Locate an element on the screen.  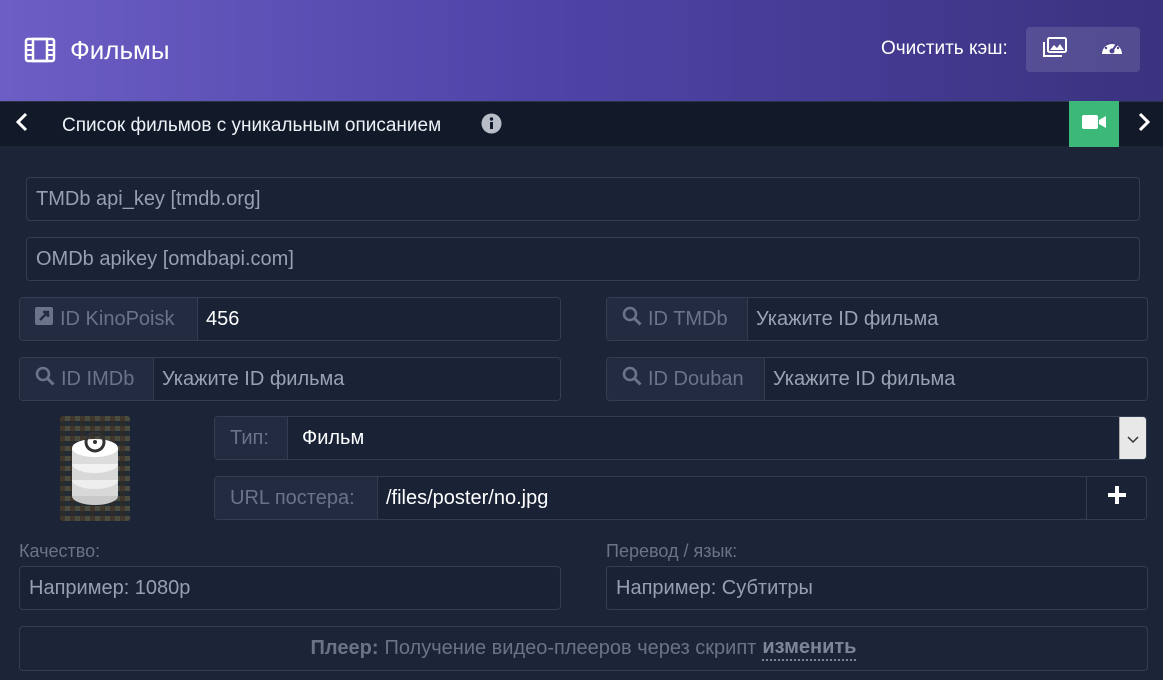
type-label: Тип: is located at coordinates (249, 437).